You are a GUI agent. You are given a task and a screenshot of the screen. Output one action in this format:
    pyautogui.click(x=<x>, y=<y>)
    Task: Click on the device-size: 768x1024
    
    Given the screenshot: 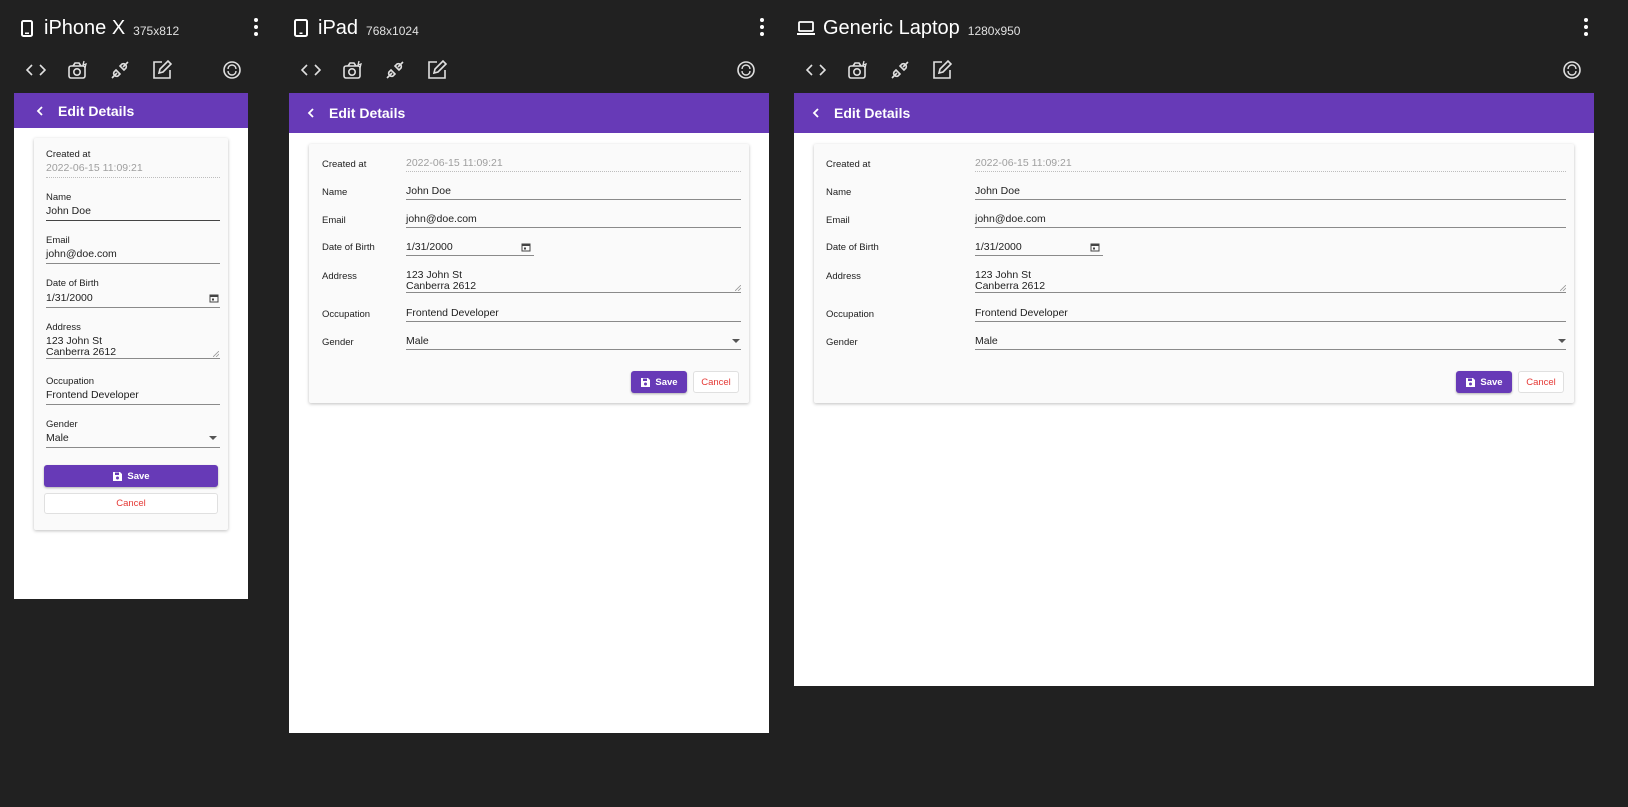 What is the action you would take?
    pyautogui.click(x=392, y=30)
    